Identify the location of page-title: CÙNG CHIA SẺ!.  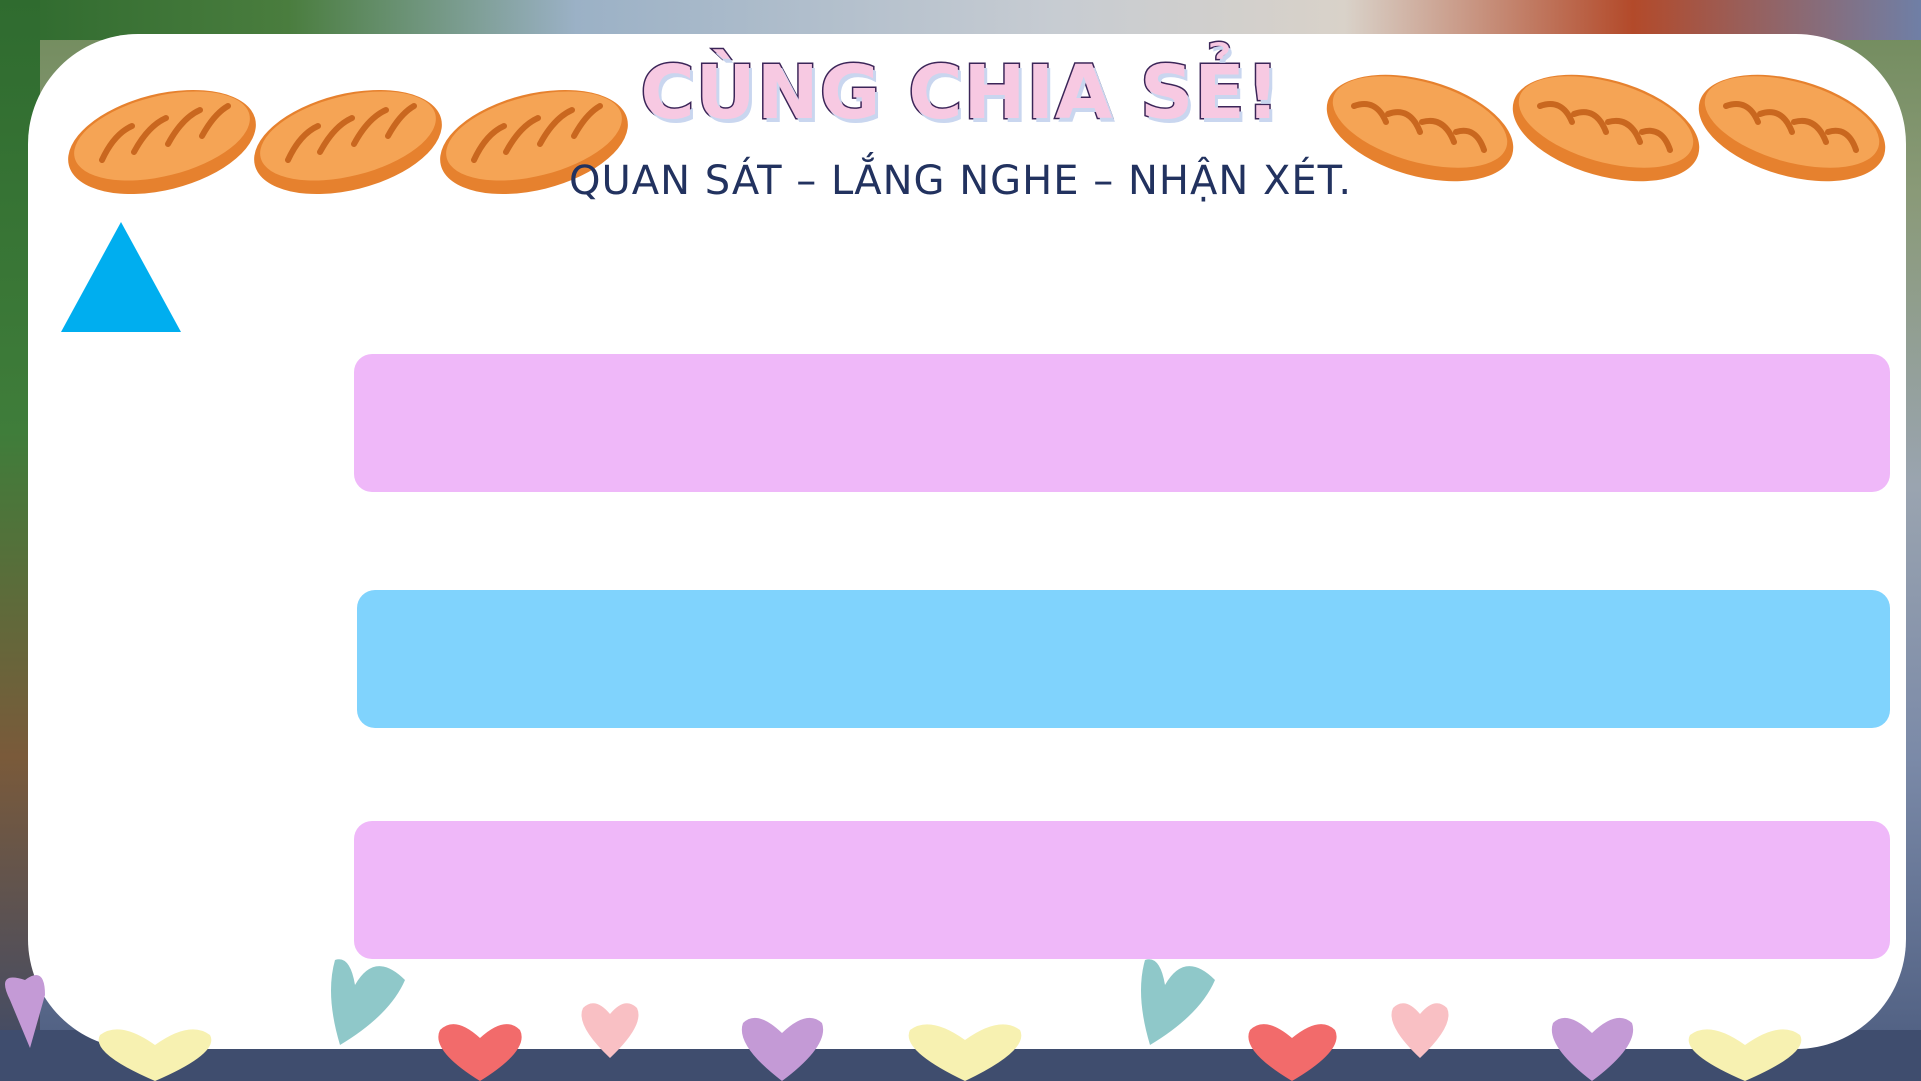
(960, 93).